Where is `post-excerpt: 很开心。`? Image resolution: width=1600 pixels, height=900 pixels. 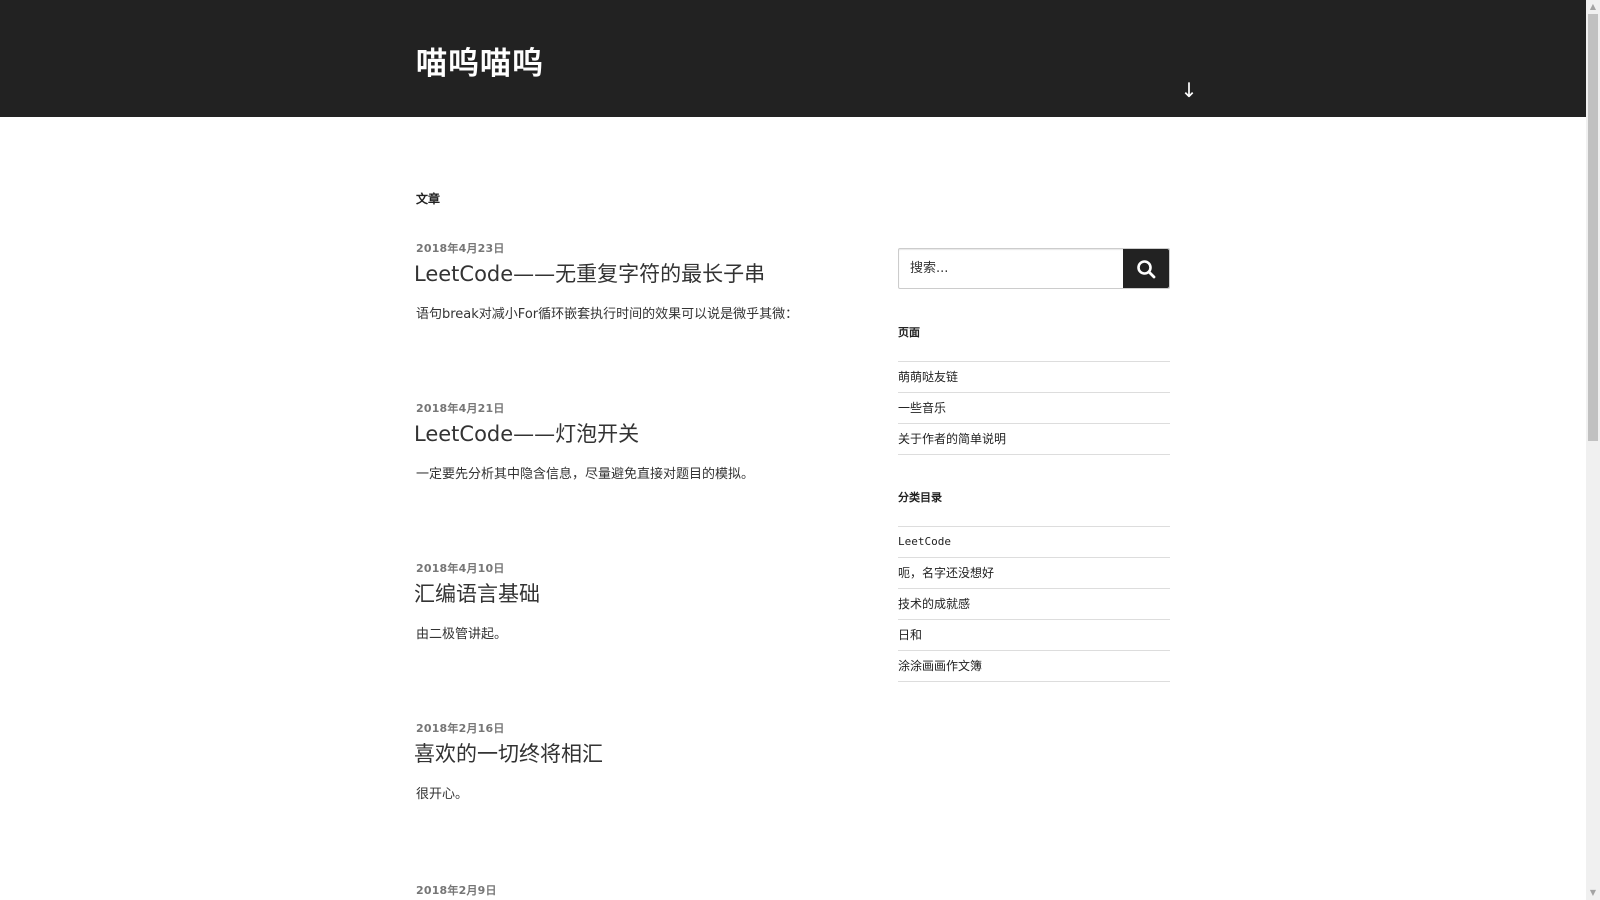 post-excerpt: 很开心。 is located at coordinates (442, 794).